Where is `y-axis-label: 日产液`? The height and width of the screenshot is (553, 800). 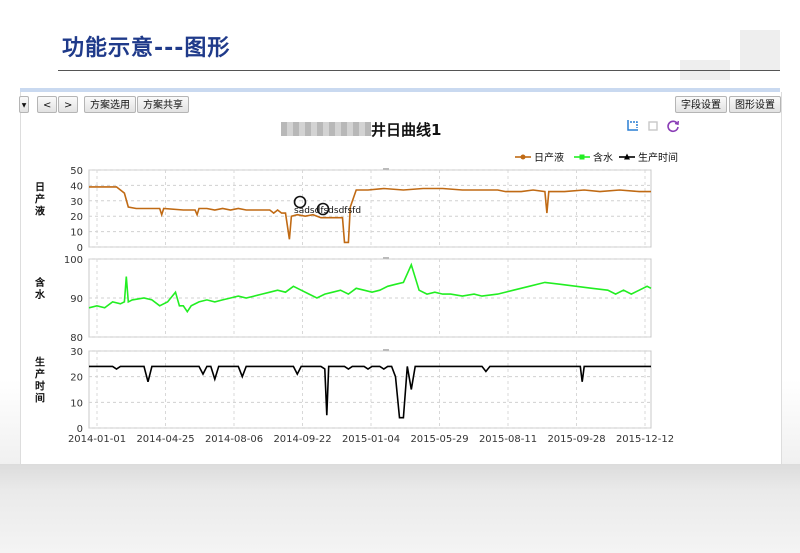 y-axis-label: 日产液 is located at coordinates (40, 200).